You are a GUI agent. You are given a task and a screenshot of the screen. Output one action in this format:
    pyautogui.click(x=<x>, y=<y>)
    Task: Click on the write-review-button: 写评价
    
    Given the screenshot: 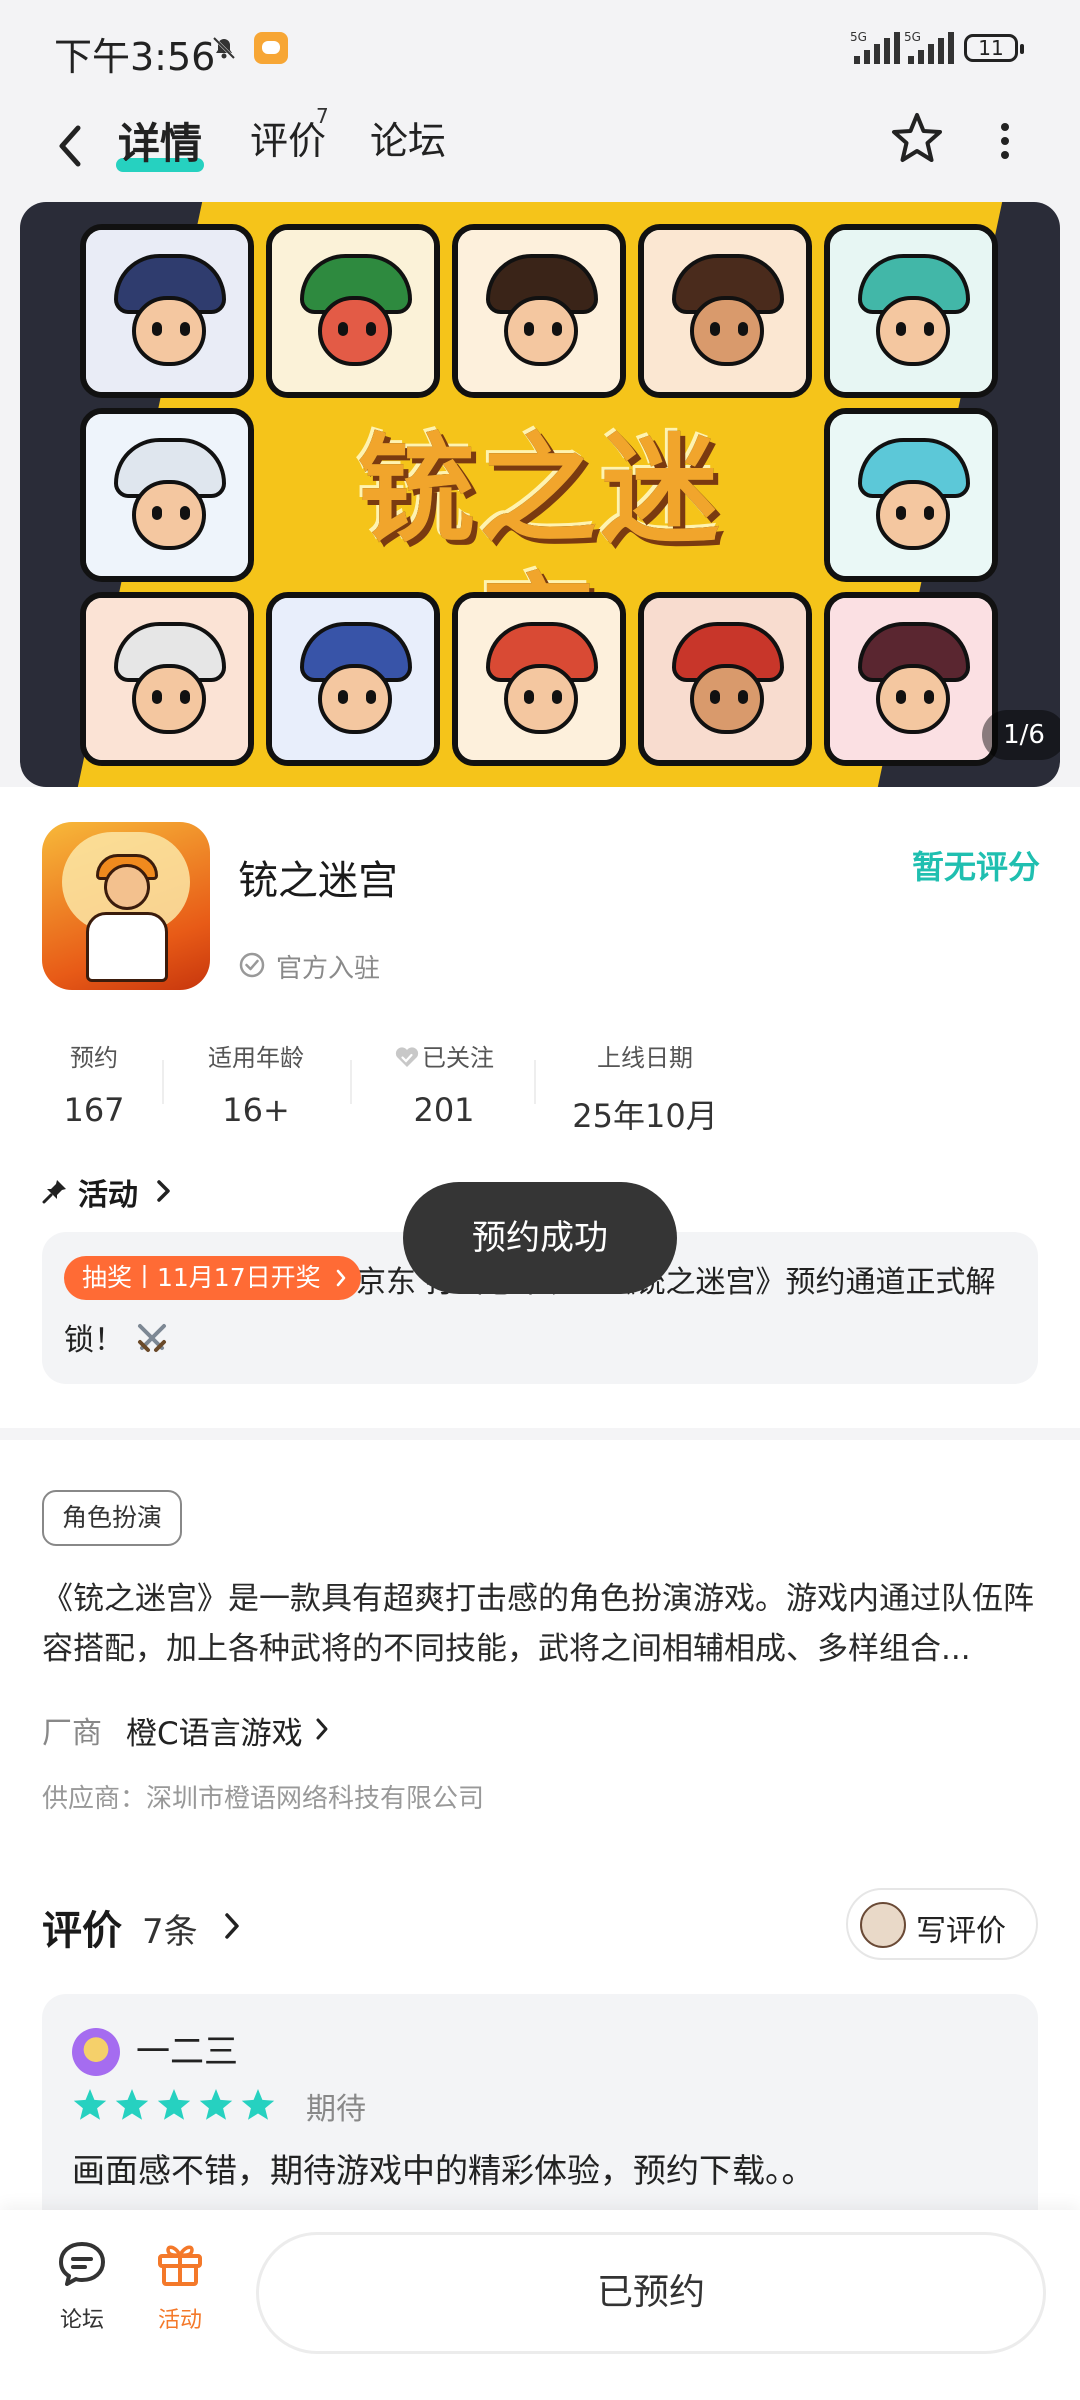 What is the action you would take?
    pyautogui.click(x=942, y=1924)
    